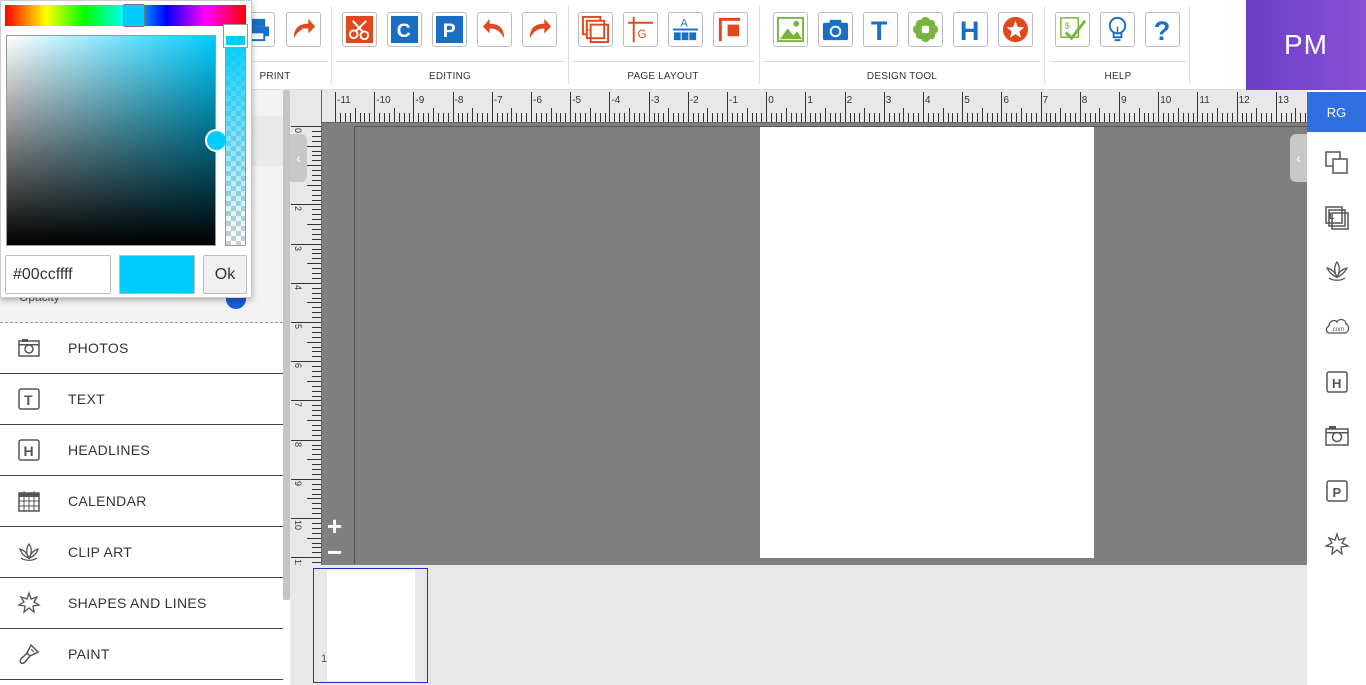 The height and width of the screenshot is (685, 1366). What do you see at coordinates (225, 274) in the screenshot?
I see `ok-button: Ok` at bounding box center [225, 274].